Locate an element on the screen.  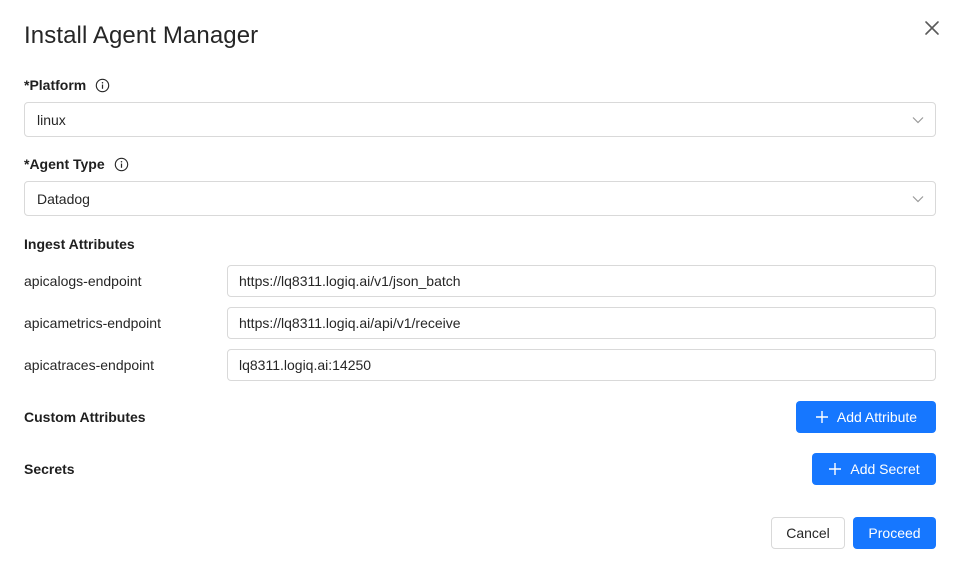
apicametrics-endpoint-input is located at coordinates (581, 323).